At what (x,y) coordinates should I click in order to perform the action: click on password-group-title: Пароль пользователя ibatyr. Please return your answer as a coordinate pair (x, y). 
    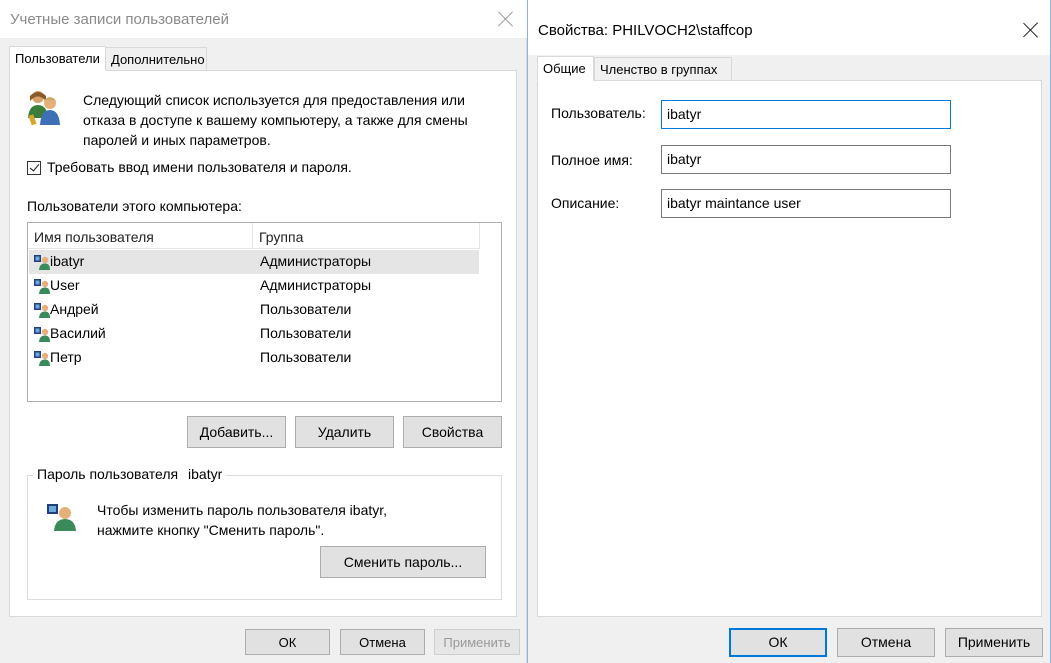
    Looking at the image, I should click on (130, 474).